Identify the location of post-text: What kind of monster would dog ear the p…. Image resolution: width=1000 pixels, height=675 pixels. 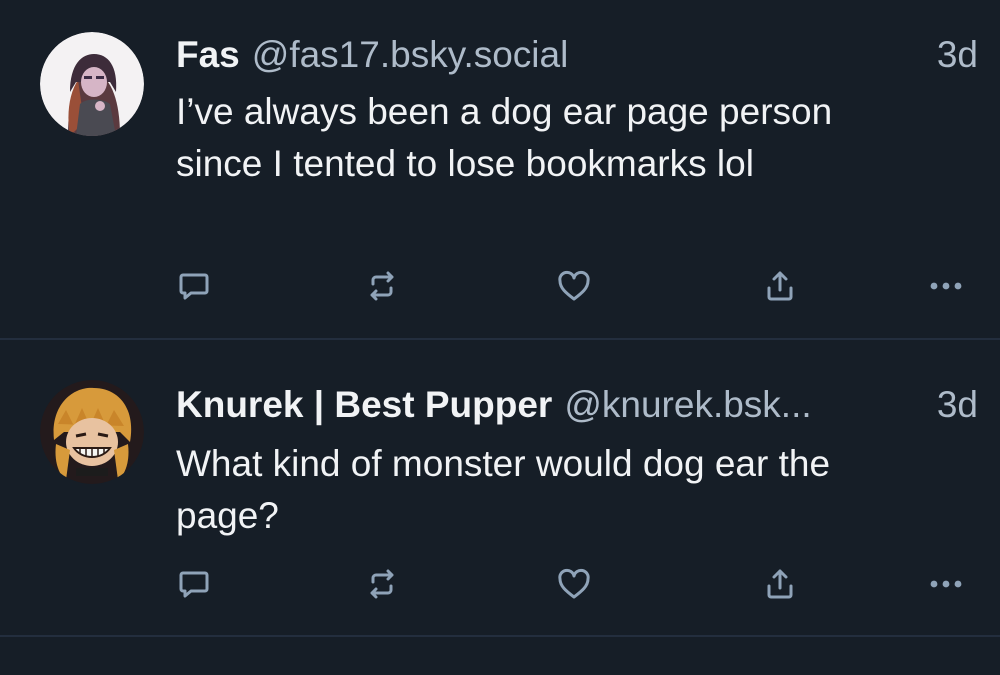
(503, 489).